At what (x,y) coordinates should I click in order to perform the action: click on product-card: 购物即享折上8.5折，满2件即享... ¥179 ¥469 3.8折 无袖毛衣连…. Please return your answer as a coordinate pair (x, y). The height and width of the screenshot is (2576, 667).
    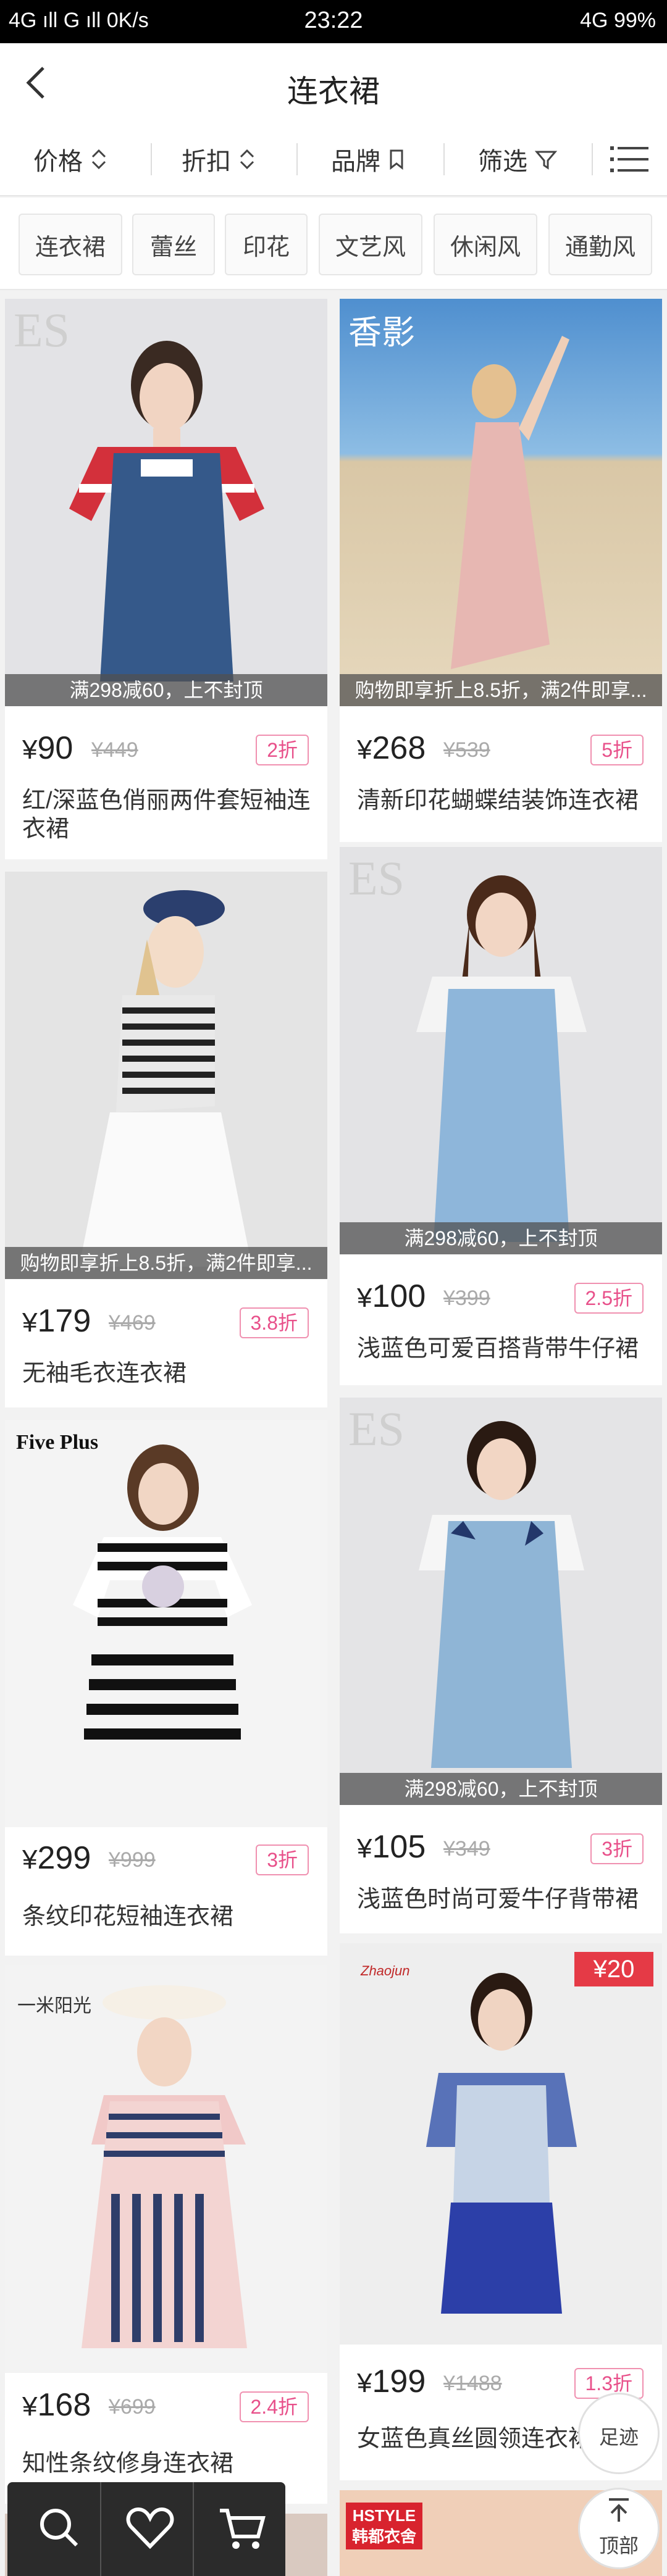
    Looking at the image, I should click on (166, 1140).